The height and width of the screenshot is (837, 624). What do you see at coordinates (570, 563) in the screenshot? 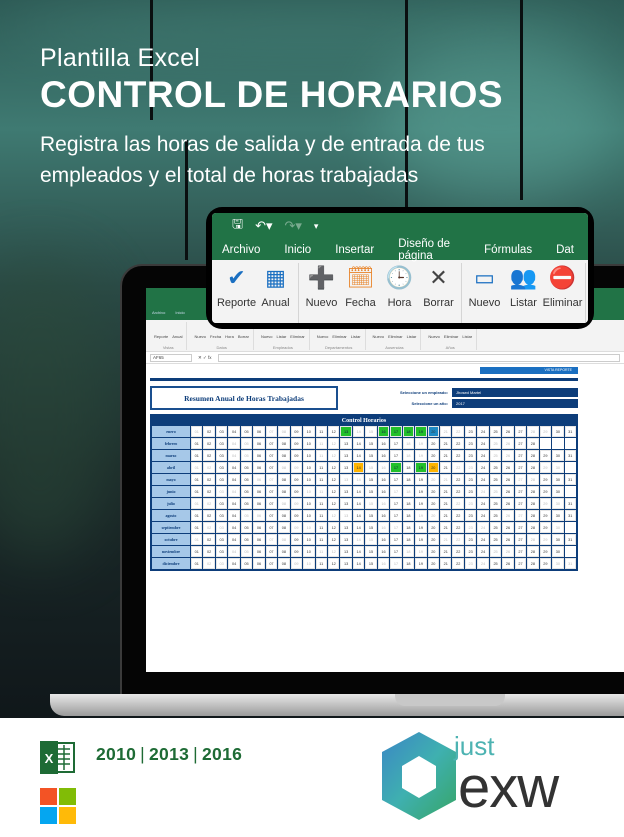
I see `day-cell: 31` at bounding box center [570, 563].